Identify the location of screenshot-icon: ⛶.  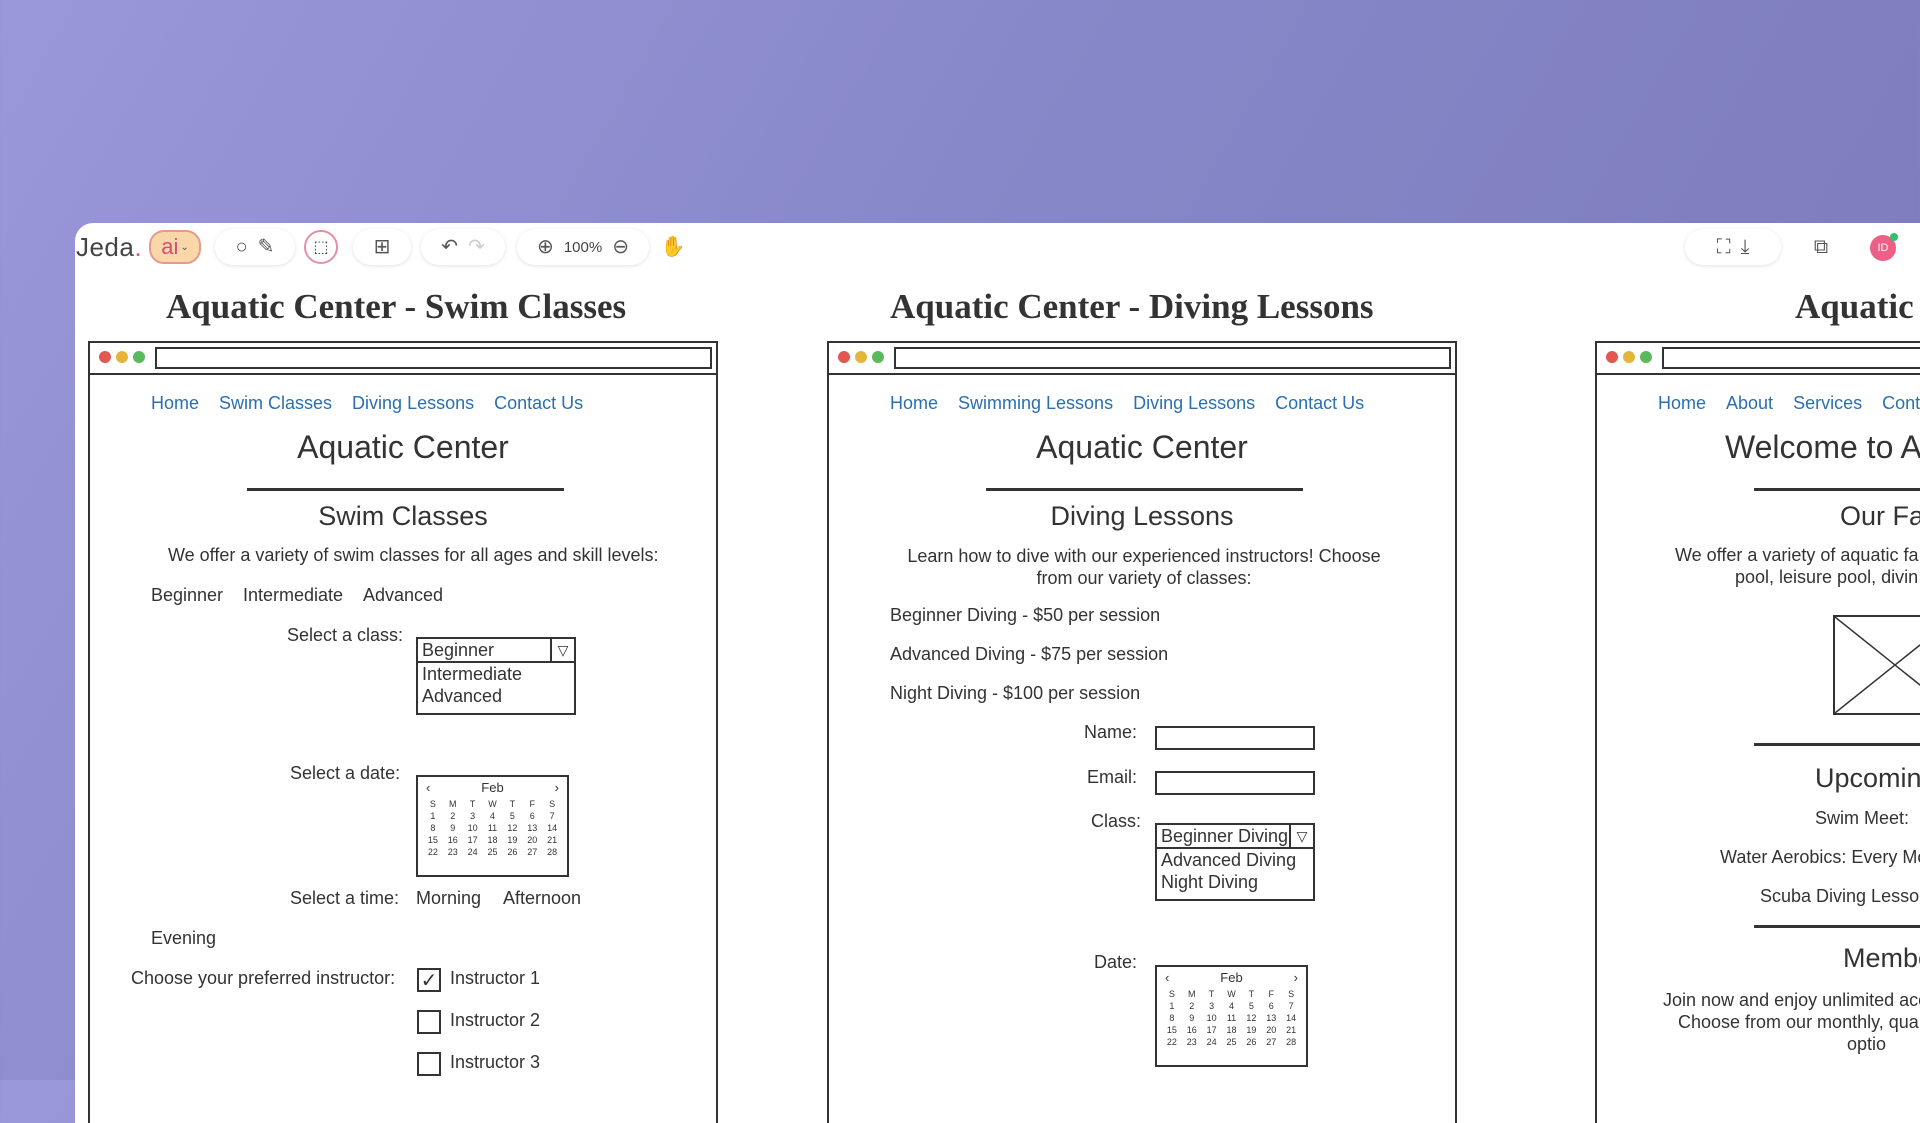
(1724, 247).